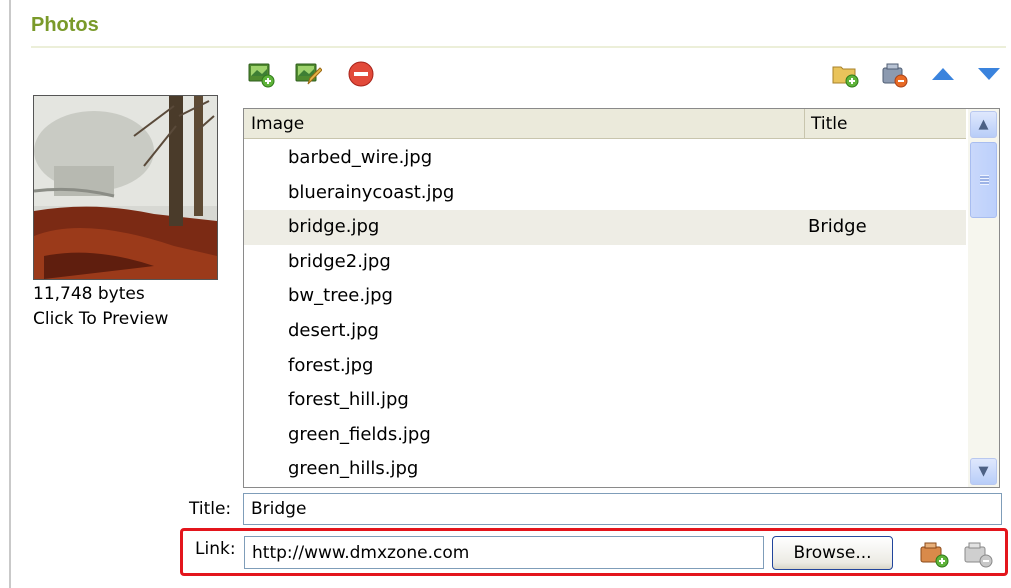 The image size is (1011, 588). I want to click on list-row: bluerainycoast.jpg, so click(605, 193).